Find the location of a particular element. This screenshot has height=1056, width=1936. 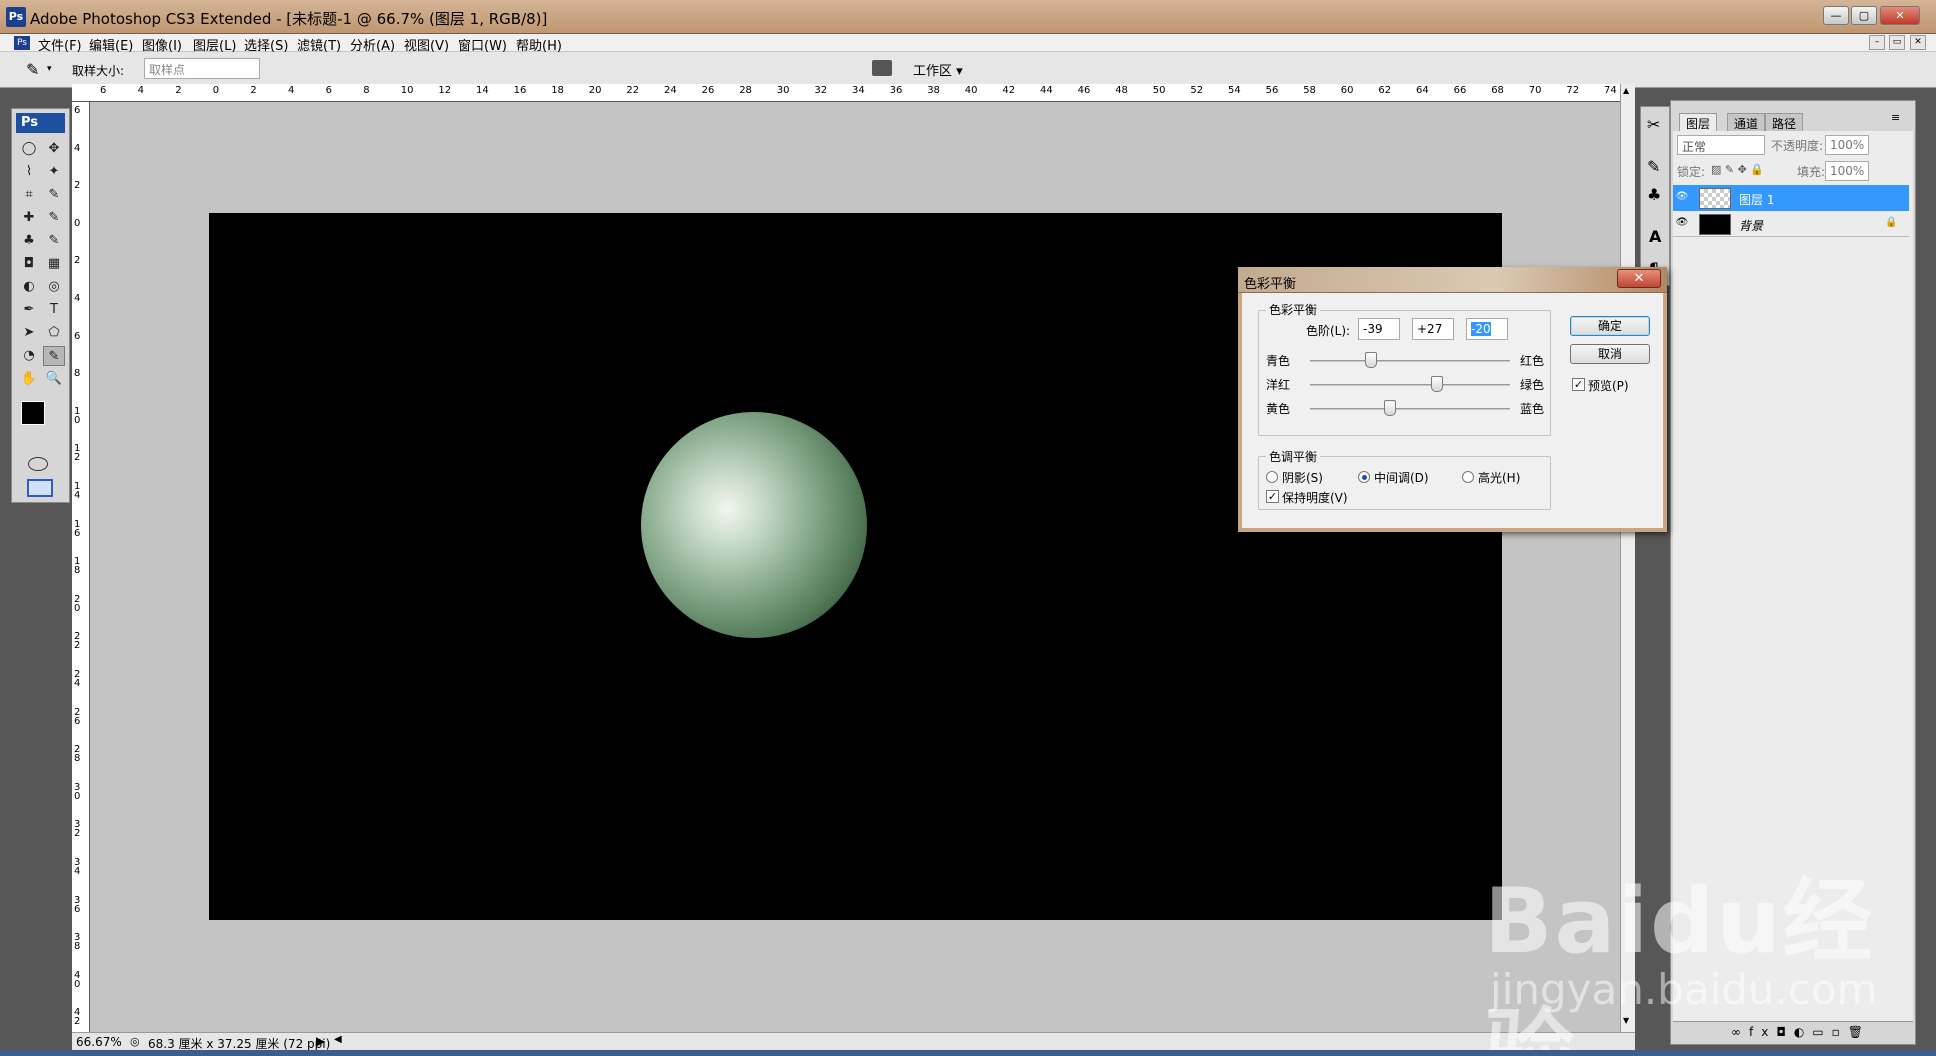

close-window-button: ✕ is located at coordinates (1900, 15).